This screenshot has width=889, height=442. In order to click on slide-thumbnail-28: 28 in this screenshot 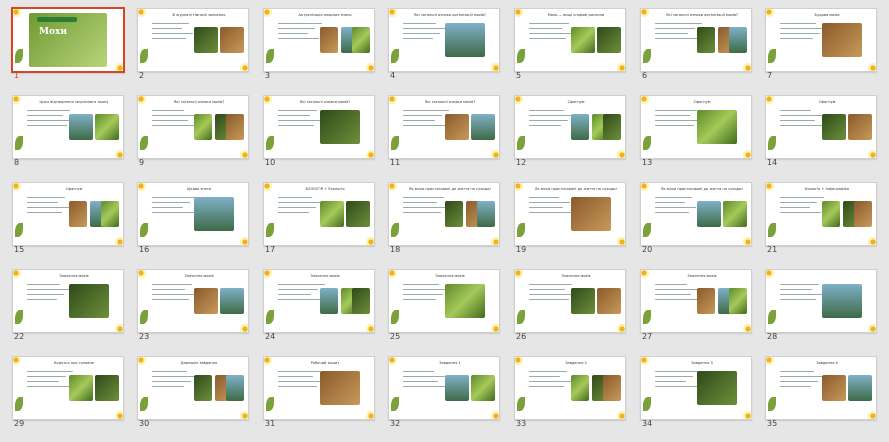, I will do `click(821, 312)`.